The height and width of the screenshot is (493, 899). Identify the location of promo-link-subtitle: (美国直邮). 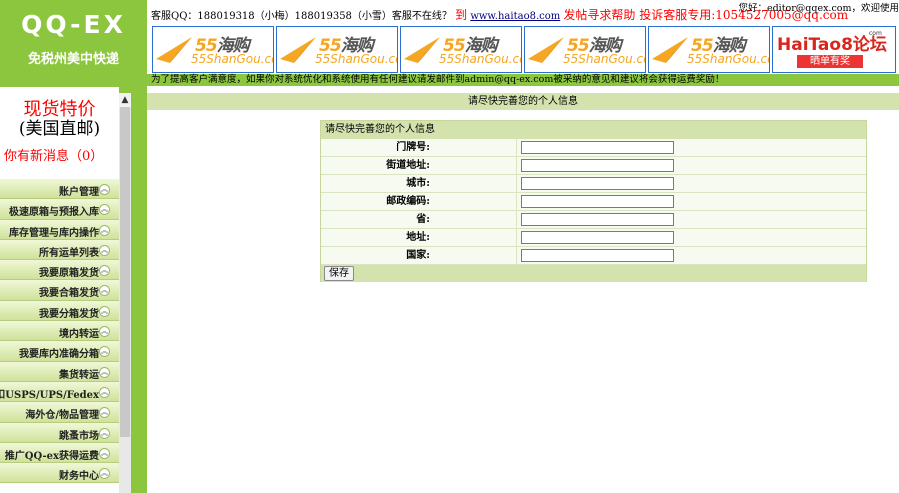
(59, 126).